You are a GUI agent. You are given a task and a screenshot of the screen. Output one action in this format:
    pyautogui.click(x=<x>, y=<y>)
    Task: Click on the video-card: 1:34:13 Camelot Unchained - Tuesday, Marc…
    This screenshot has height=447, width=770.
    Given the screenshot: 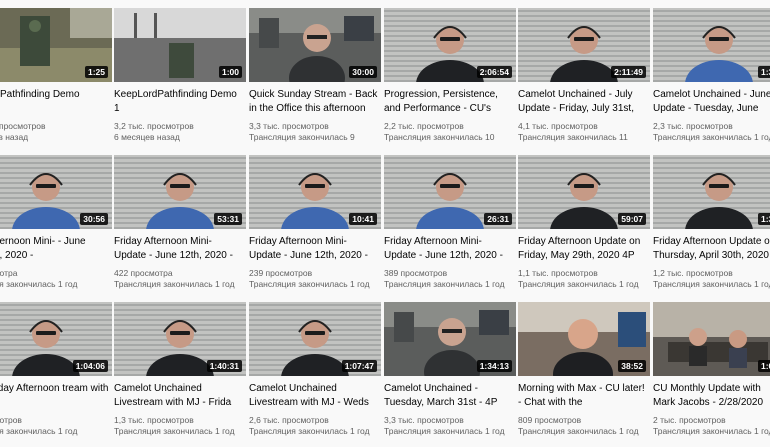 What is the action you would take?
    pyautogui.click(x=450, y=374)
    